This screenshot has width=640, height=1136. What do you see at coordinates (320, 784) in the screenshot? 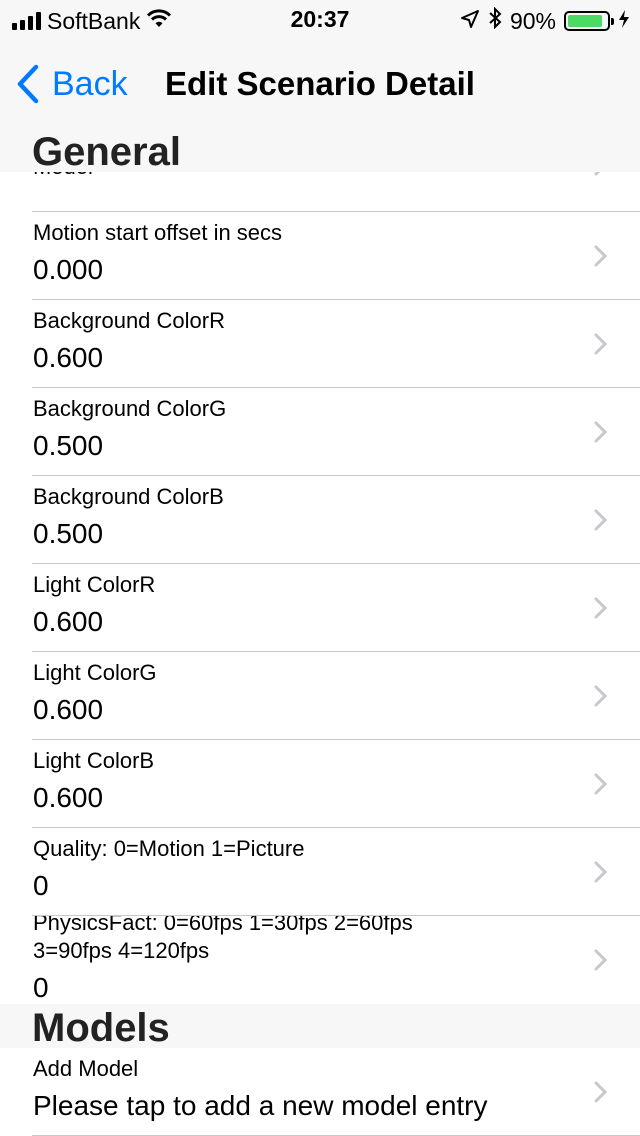
I see `list-row-light-color-b: Light ColorB 0.600` at bounding box center [320, 784].